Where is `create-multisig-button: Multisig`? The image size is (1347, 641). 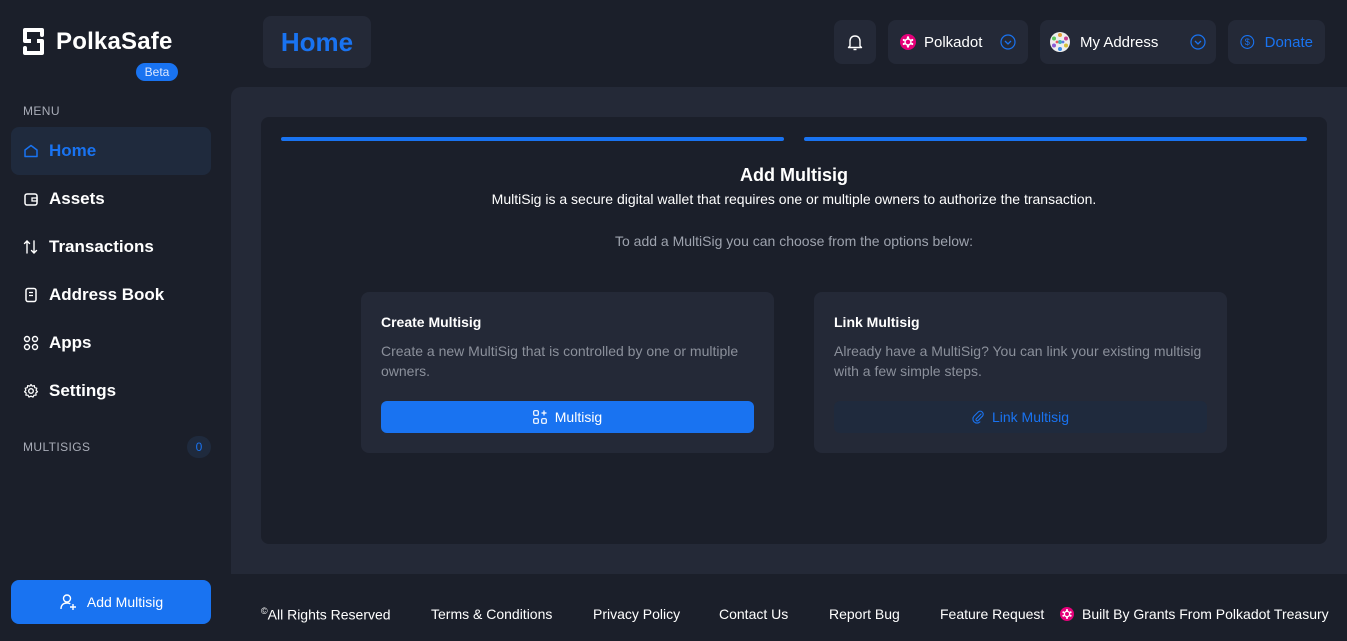
create-multisig-button: Multisig is located at coordinates (567, 417).